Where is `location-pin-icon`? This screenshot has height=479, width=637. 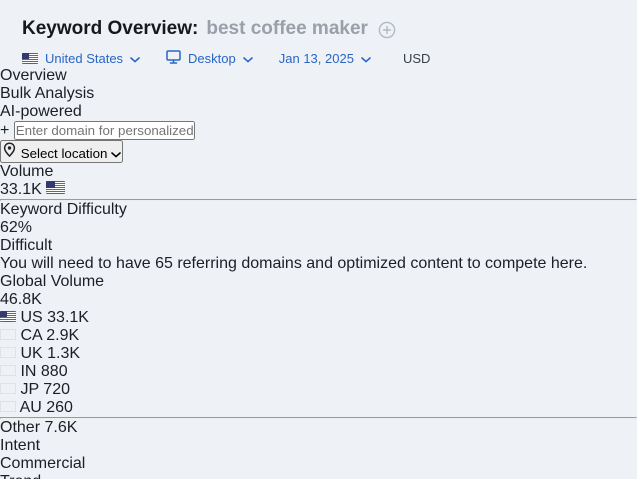 location-pin-icon is located at coordinates (9, 151).